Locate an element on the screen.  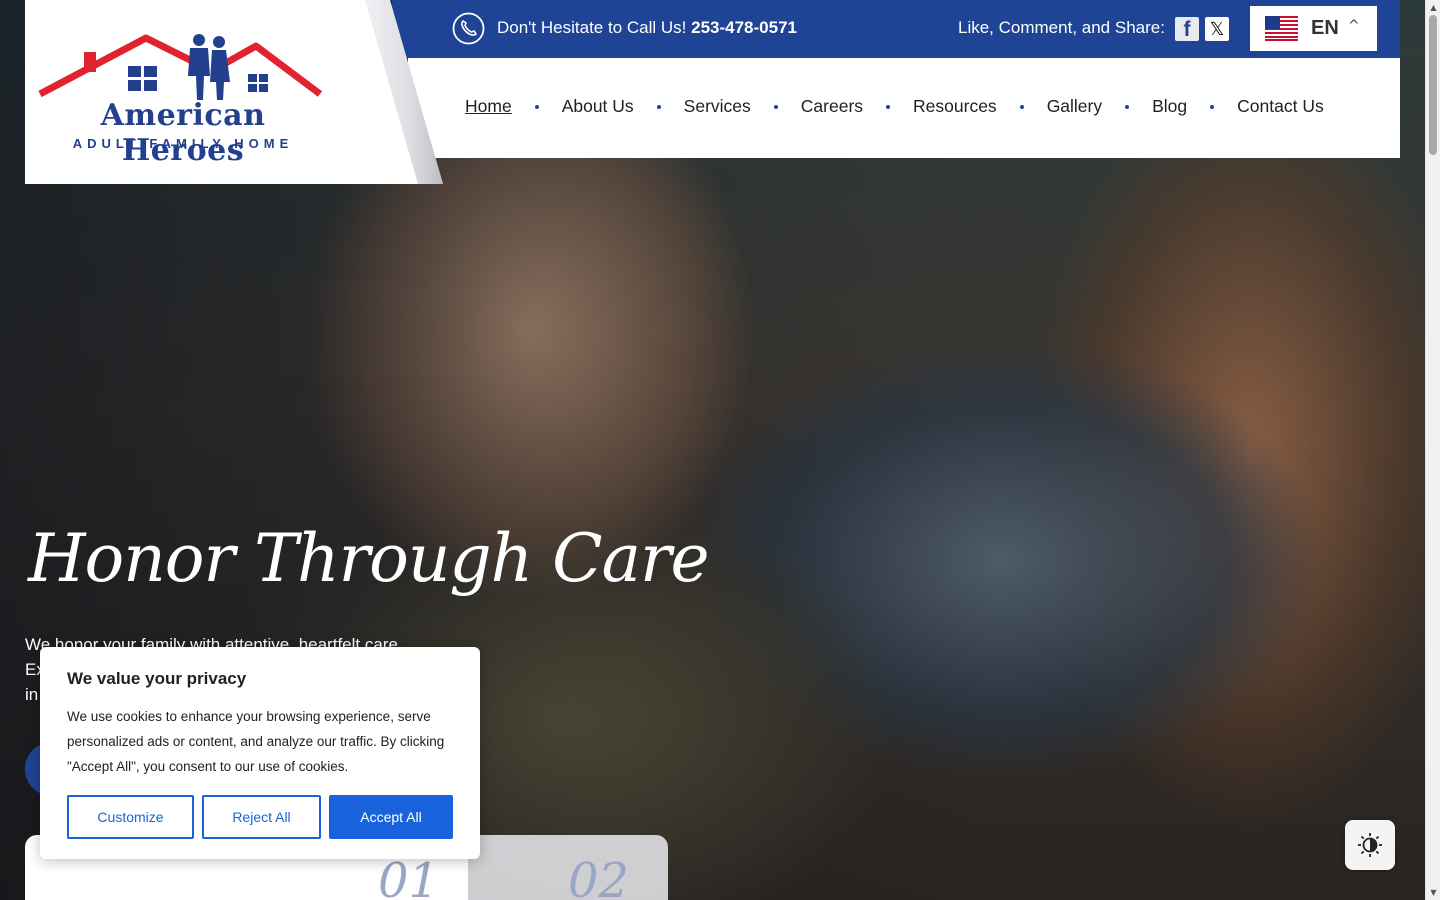
call-prefix: Don't Hesitate to Call Us! is located at coordinates (592, 27).